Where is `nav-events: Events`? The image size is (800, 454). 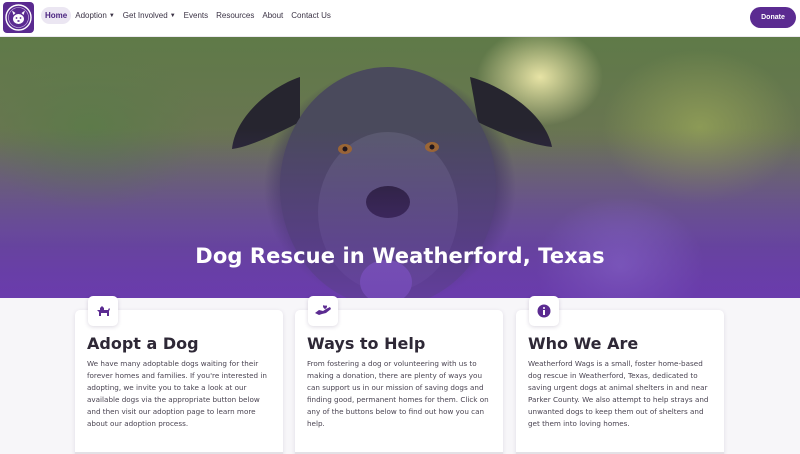 nav-events: Events is located at coordinates (196, 15).